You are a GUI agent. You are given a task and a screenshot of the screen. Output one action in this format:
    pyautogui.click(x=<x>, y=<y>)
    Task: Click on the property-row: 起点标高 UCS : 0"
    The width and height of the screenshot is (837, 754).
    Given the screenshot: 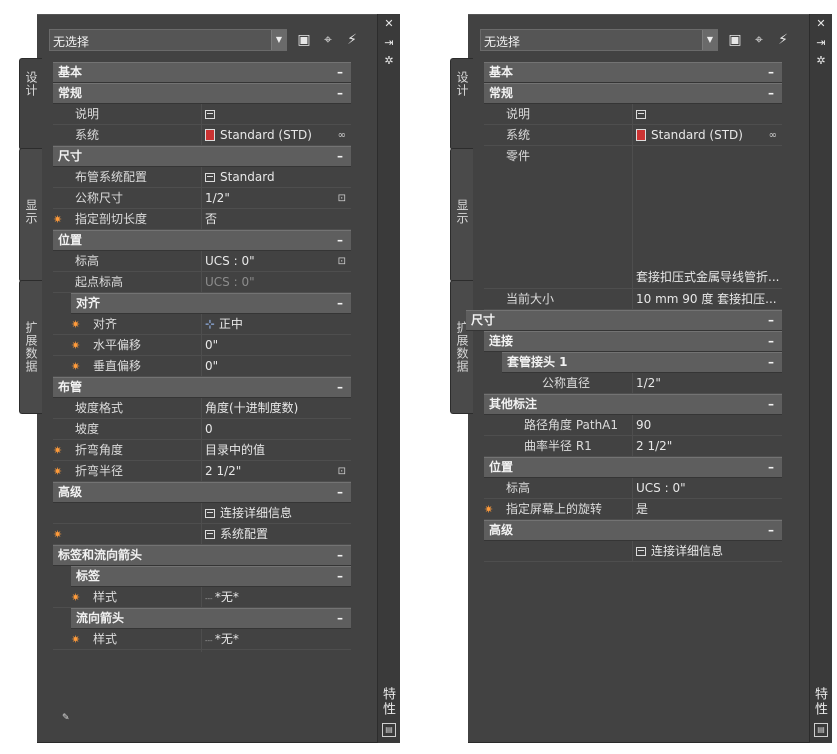 What is the action you would take?
    pyautogui.click(x=202, y=282)
    